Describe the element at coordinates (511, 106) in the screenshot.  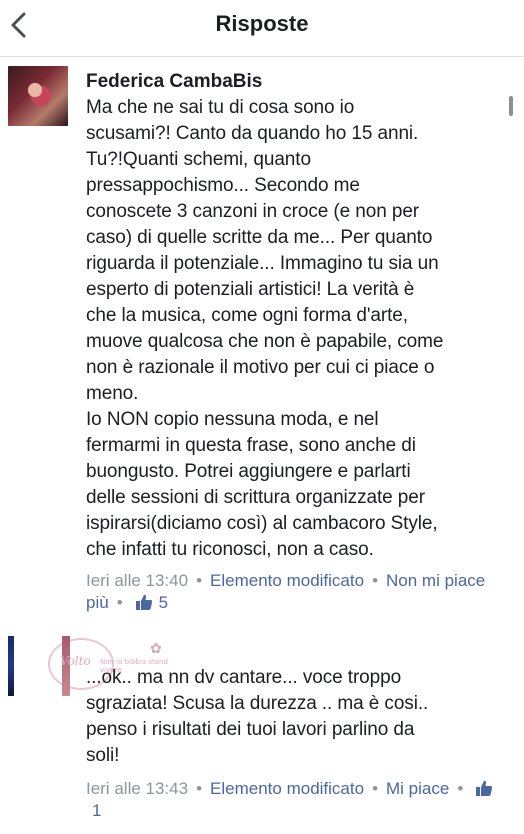
I see `scrollbar` at that location.